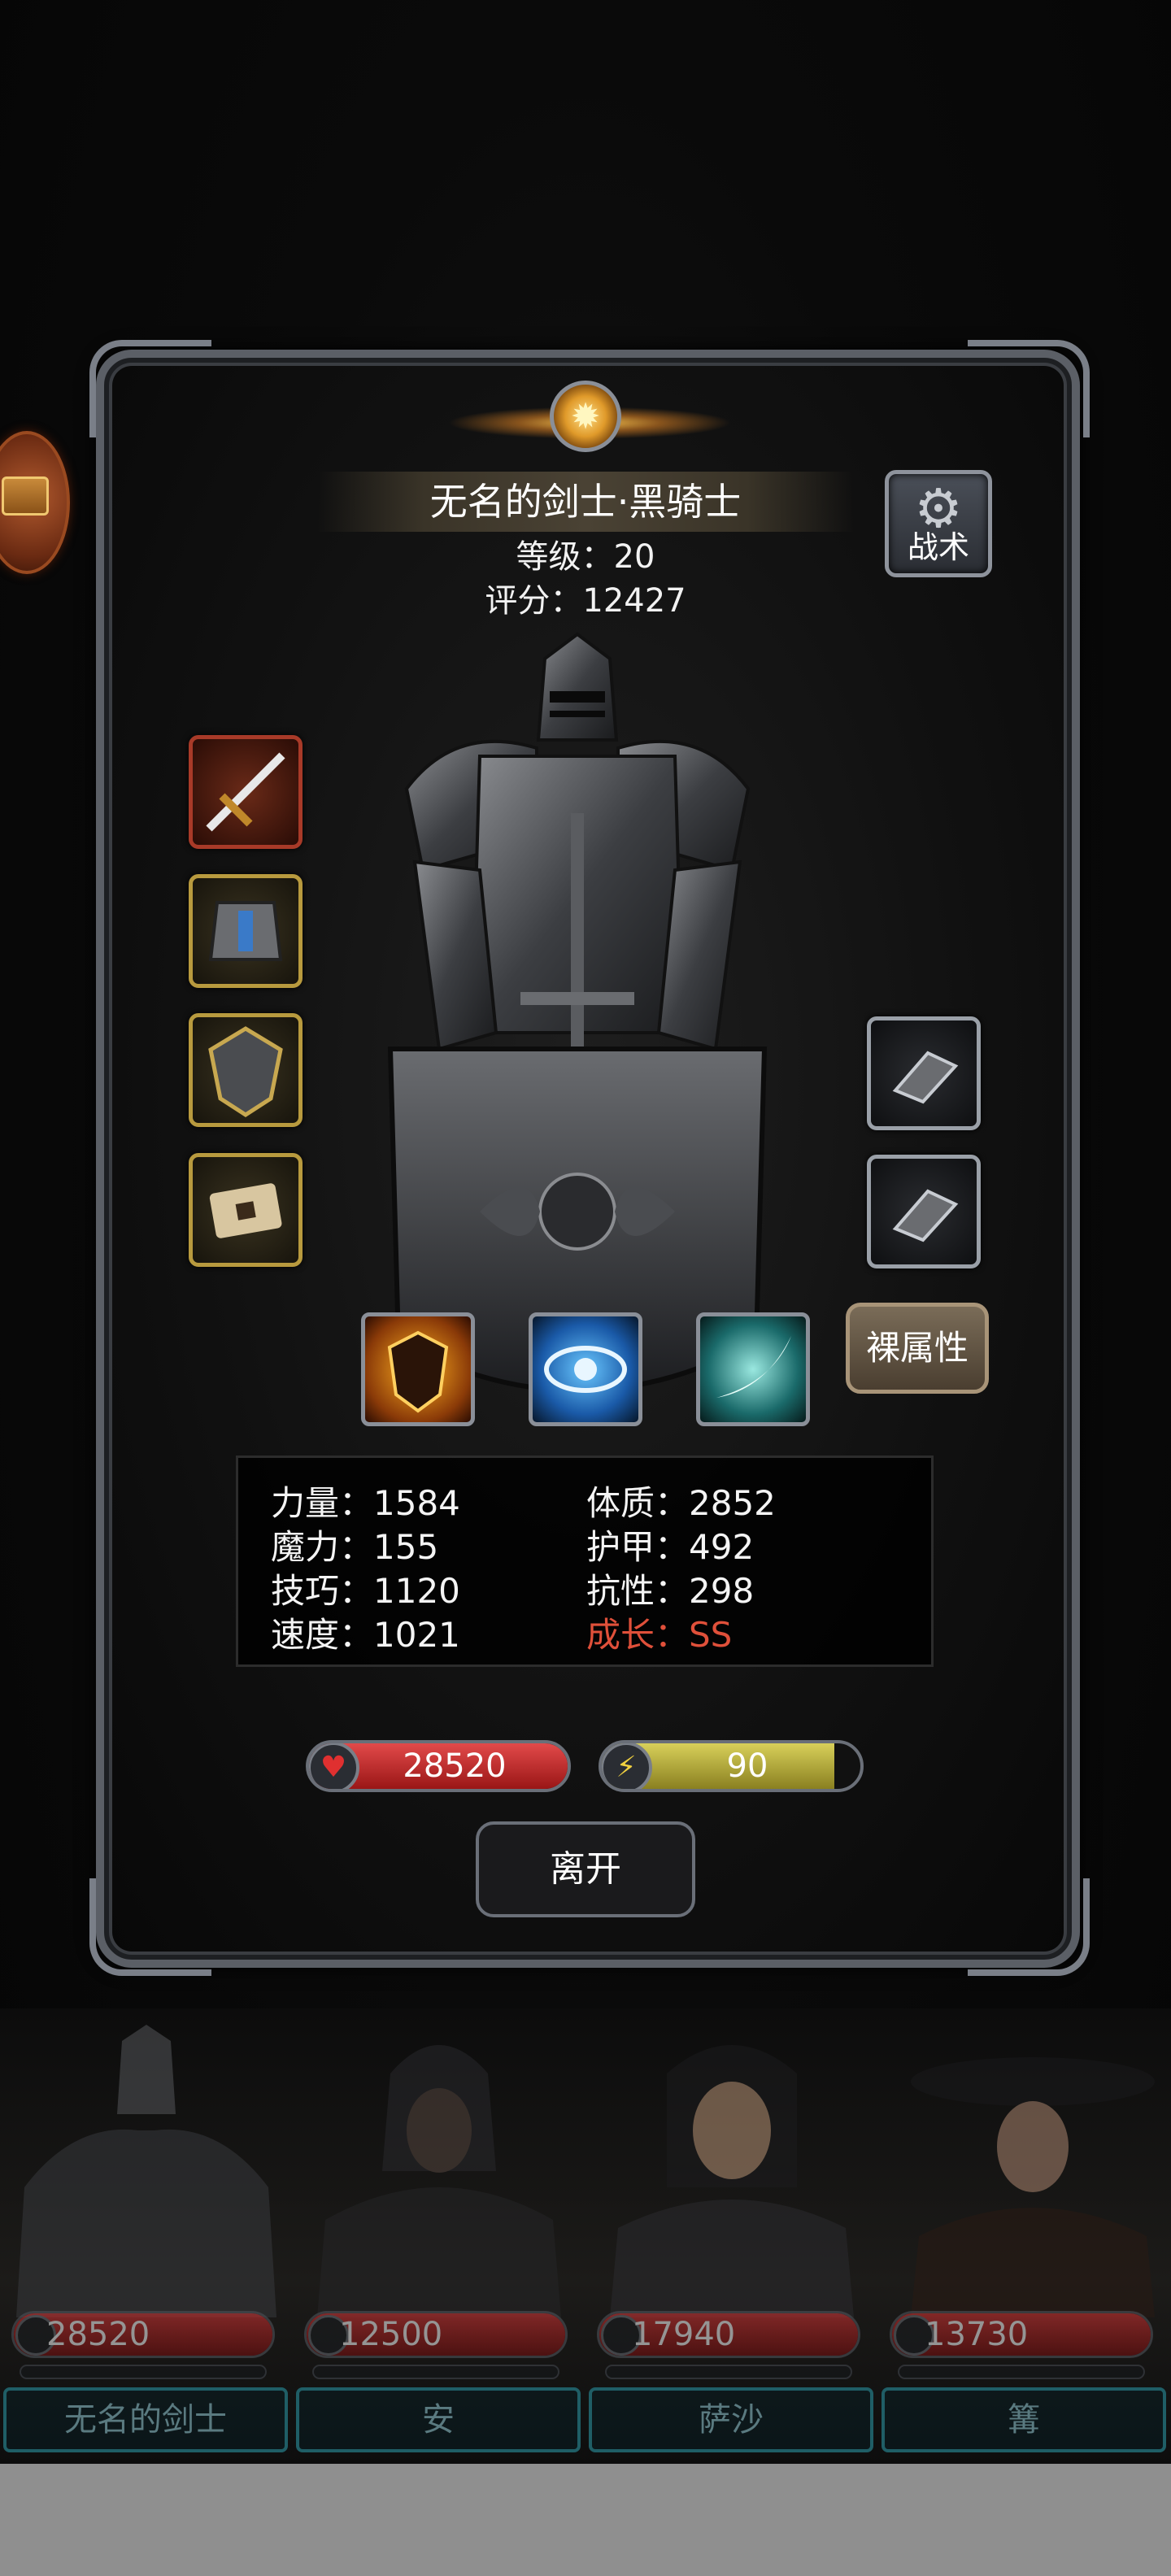 This screenshot has width=1171, height=2576. What do you see at coordinates (731, 2419) in the screenshot?
I see `member-name: 萨沙` at bounding box center [731, 2419].